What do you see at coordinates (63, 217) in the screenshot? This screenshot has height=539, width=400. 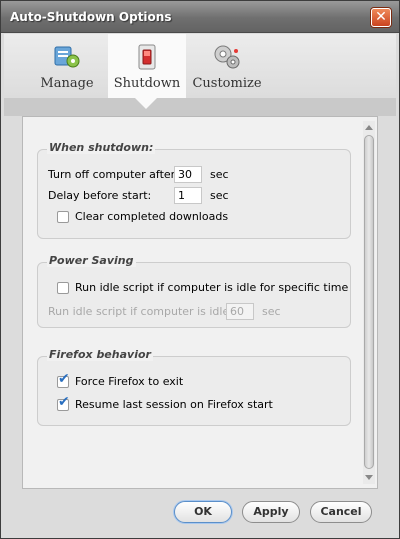 I see `clear-downloads-checkbox` at bounding box center [63, 217].